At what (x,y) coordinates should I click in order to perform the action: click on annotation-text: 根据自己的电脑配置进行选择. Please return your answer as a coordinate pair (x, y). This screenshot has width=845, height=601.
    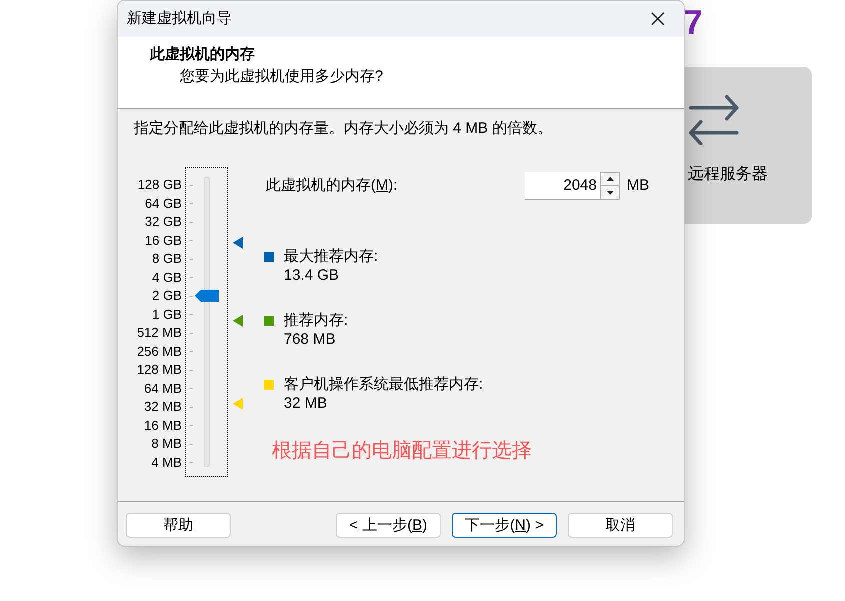
    Looking at the image, I should click on (402, 451).